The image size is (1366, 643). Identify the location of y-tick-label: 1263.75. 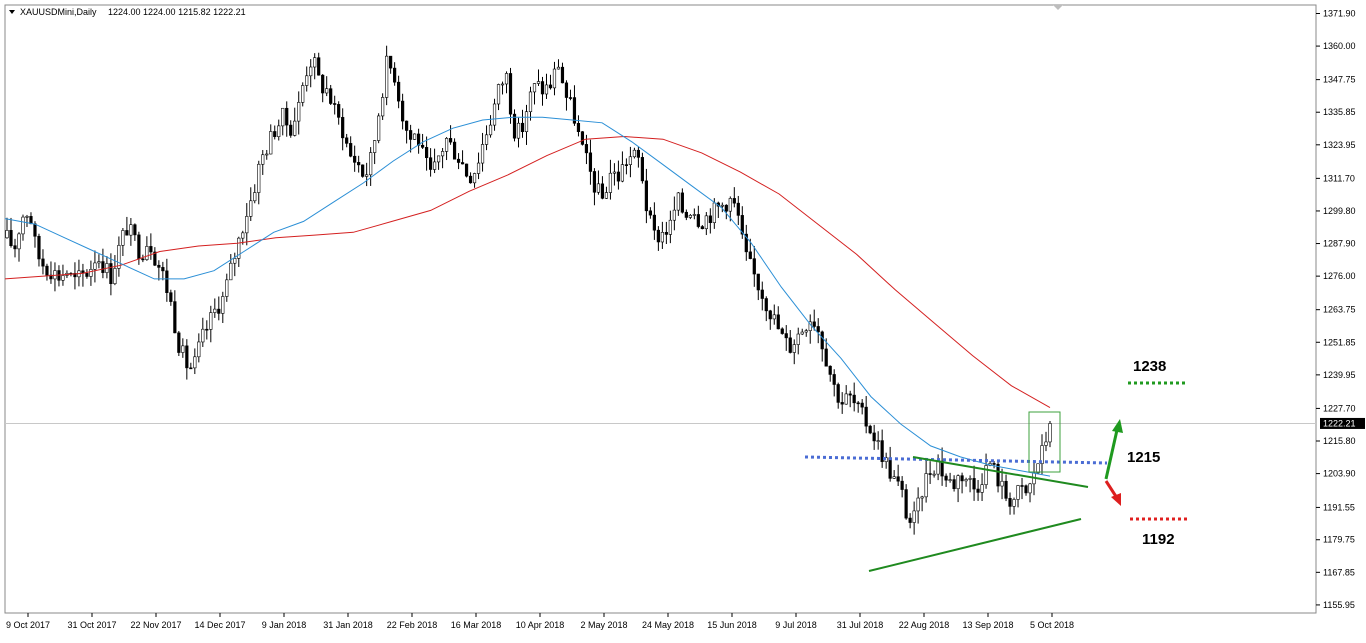
(1339, 310).